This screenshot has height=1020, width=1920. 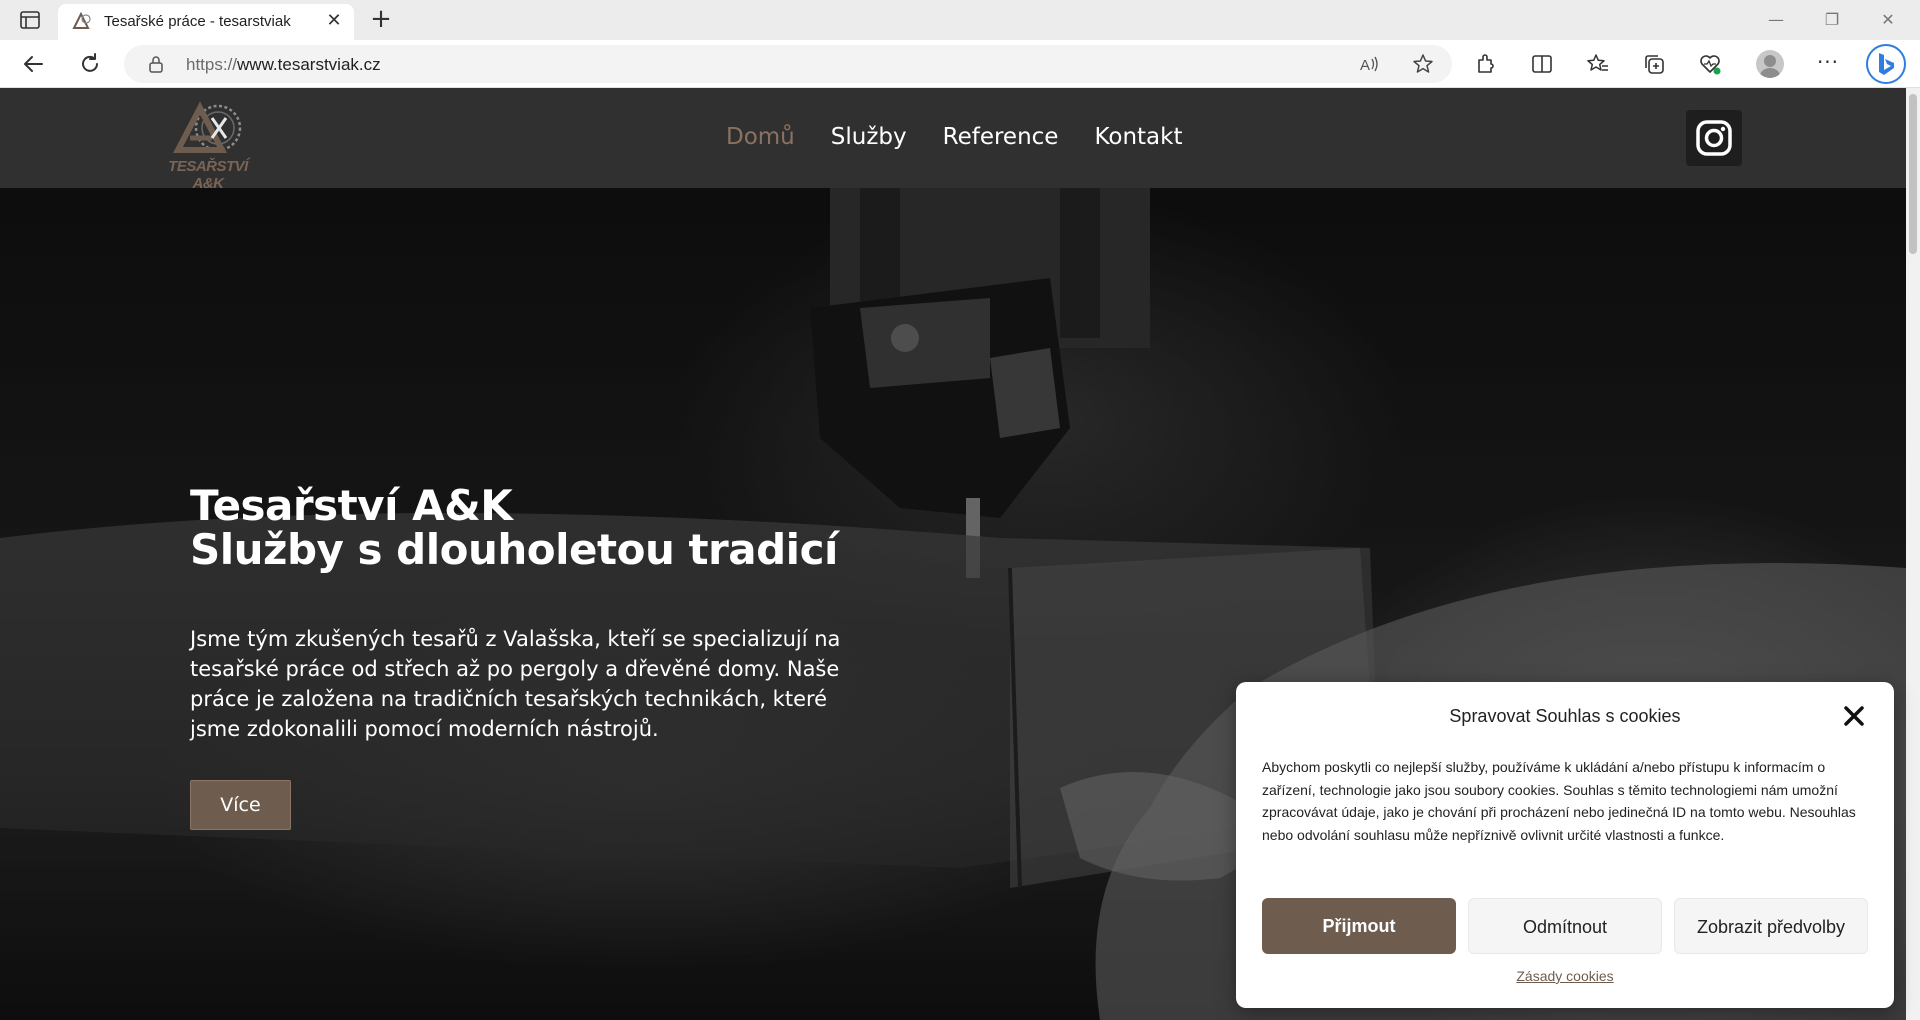 What do you see at coordinates (1832, 20) in the screenshot?
I see `restore-icon: ❐` at bounding box center [1832, 20].